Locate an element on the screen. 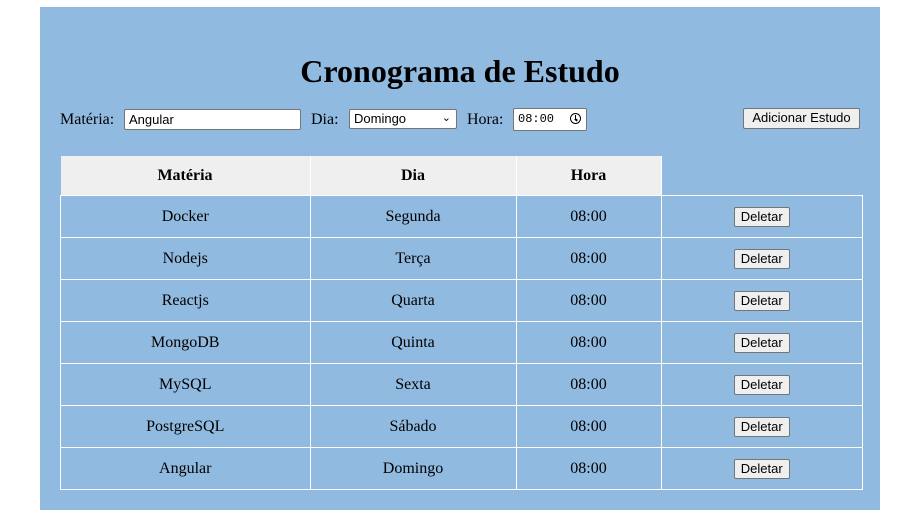  materia-label: Matéria: is located at coordinates (87, 119).